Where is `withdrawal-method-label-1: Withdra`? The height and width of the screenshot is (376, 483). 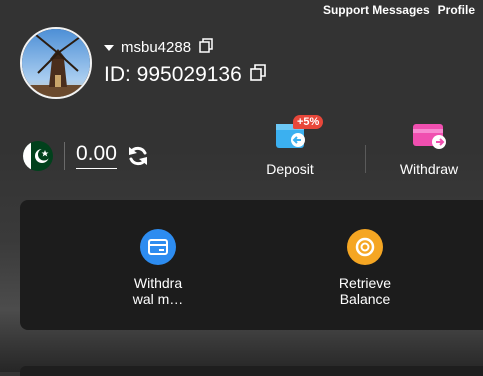 withdrawal-method-label-1: Withdra is located at coordinates (158, 283).